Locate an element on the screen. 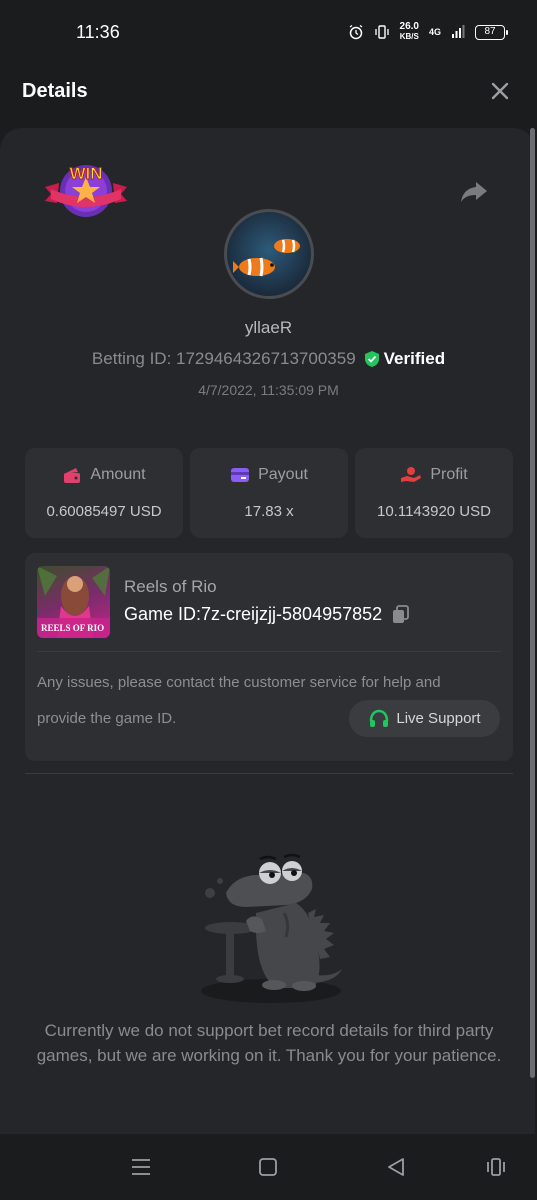 The height and width of the screenshot is (1200, 537). game-id-value: 7z-creijzjj-5804957852 is located at coordinates (292, 614).